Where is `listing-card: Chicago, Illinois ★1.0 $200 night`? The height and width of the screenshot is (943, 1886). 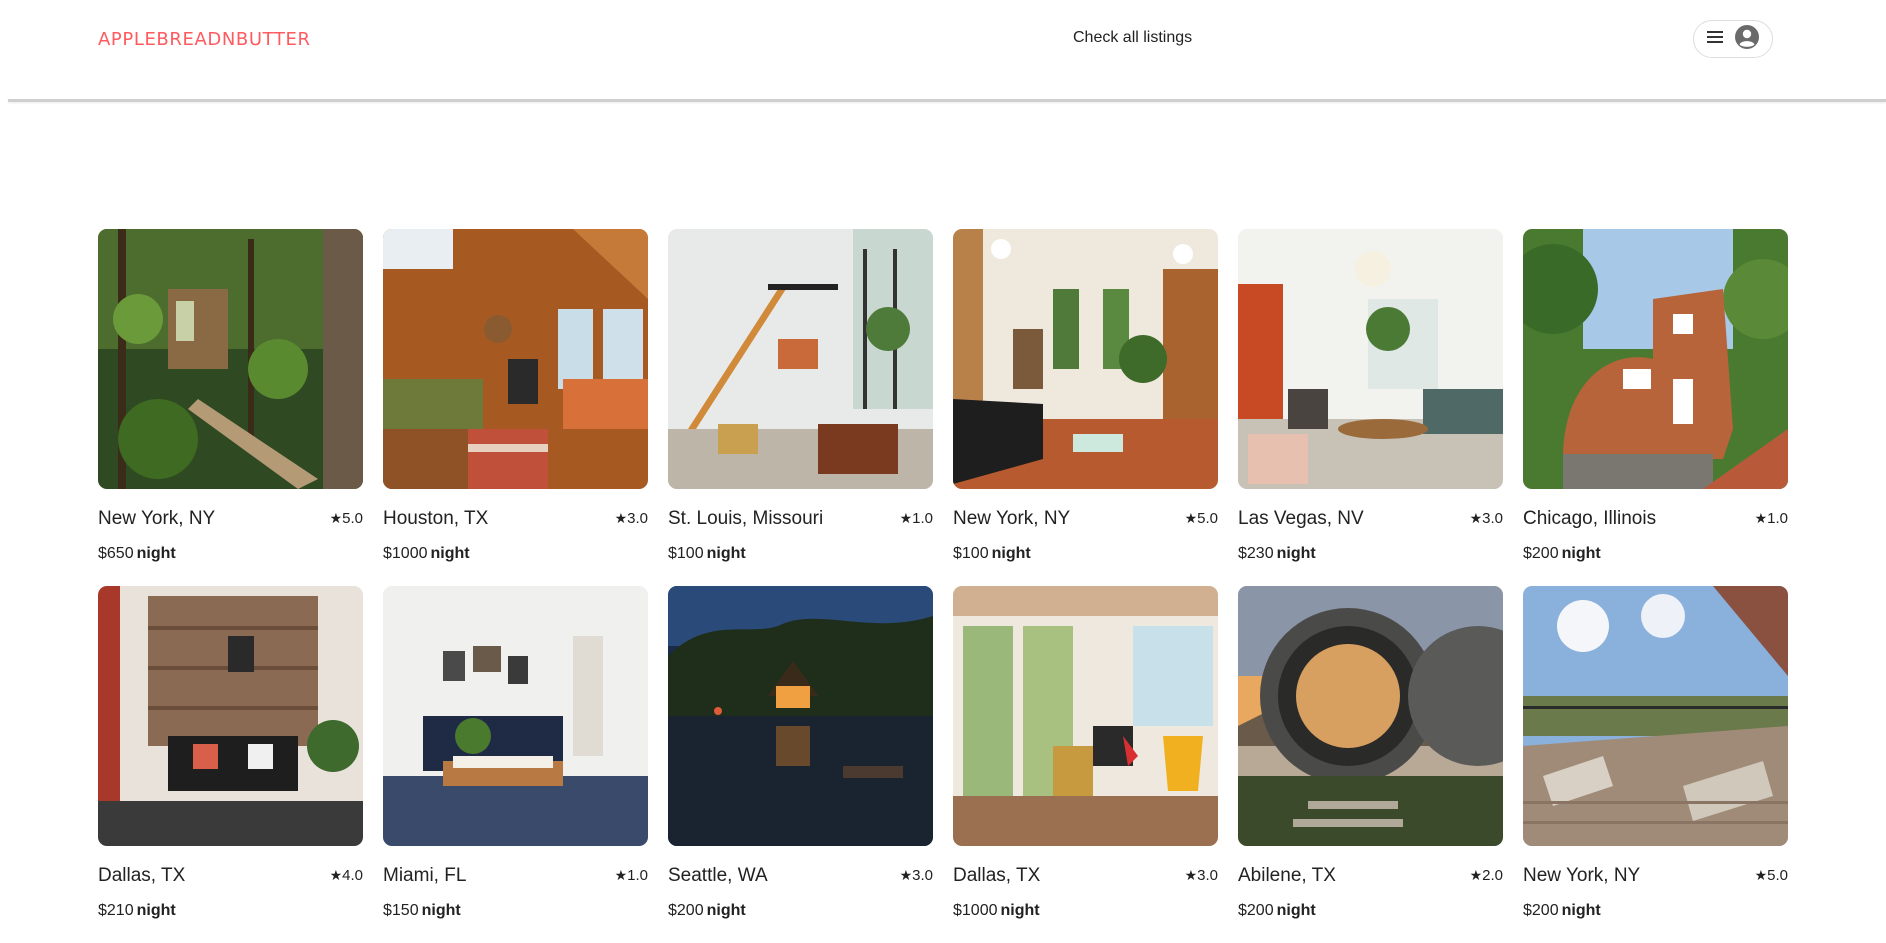 listing-card: Chicago, Illinois ★1.0 $200 night is located at coordinates (1655, 407).